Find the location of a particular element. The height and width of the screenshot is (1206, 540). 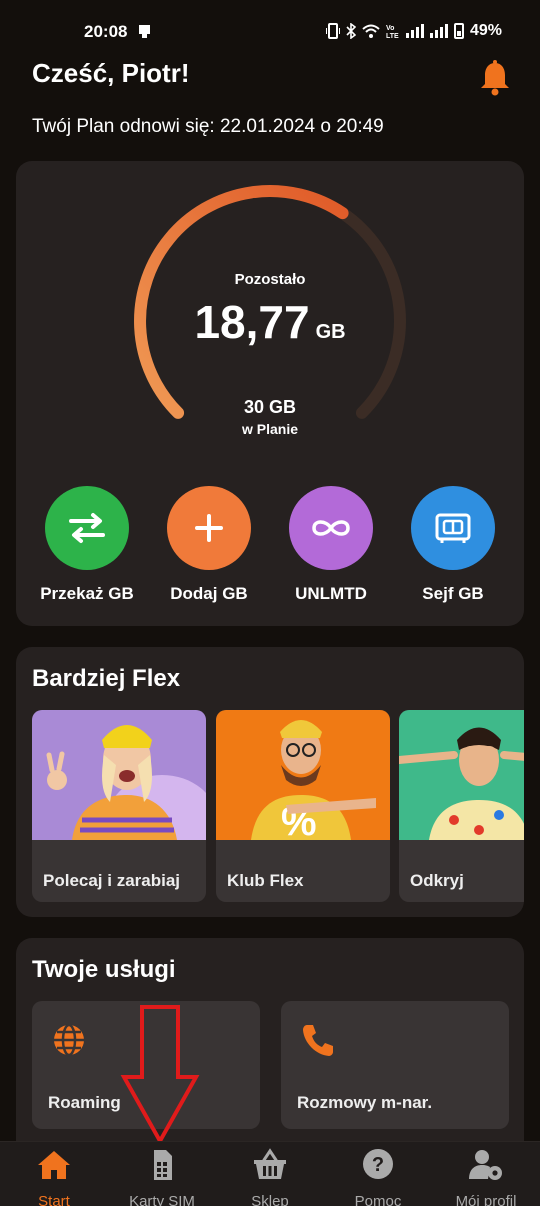

infinity-icon is located at coordinates (331, 528).